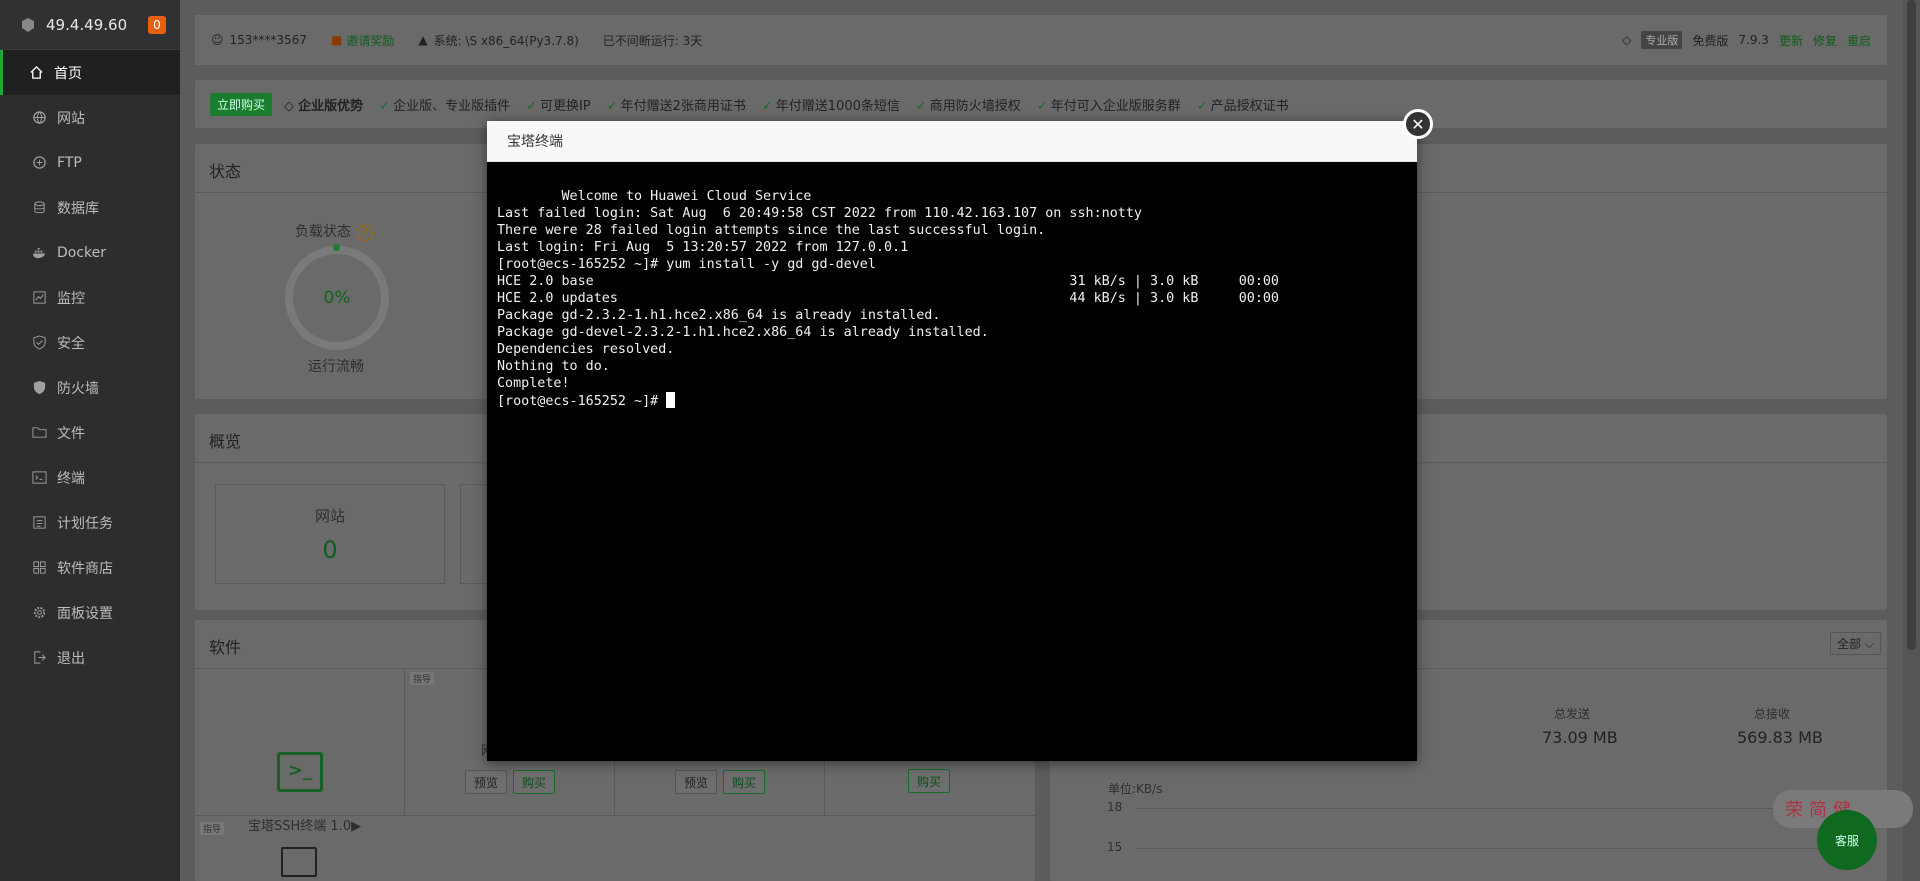  Describe the element at coordinates (1847, 840) in the screenshot. I see `customer-service-button: 客服` at that location.